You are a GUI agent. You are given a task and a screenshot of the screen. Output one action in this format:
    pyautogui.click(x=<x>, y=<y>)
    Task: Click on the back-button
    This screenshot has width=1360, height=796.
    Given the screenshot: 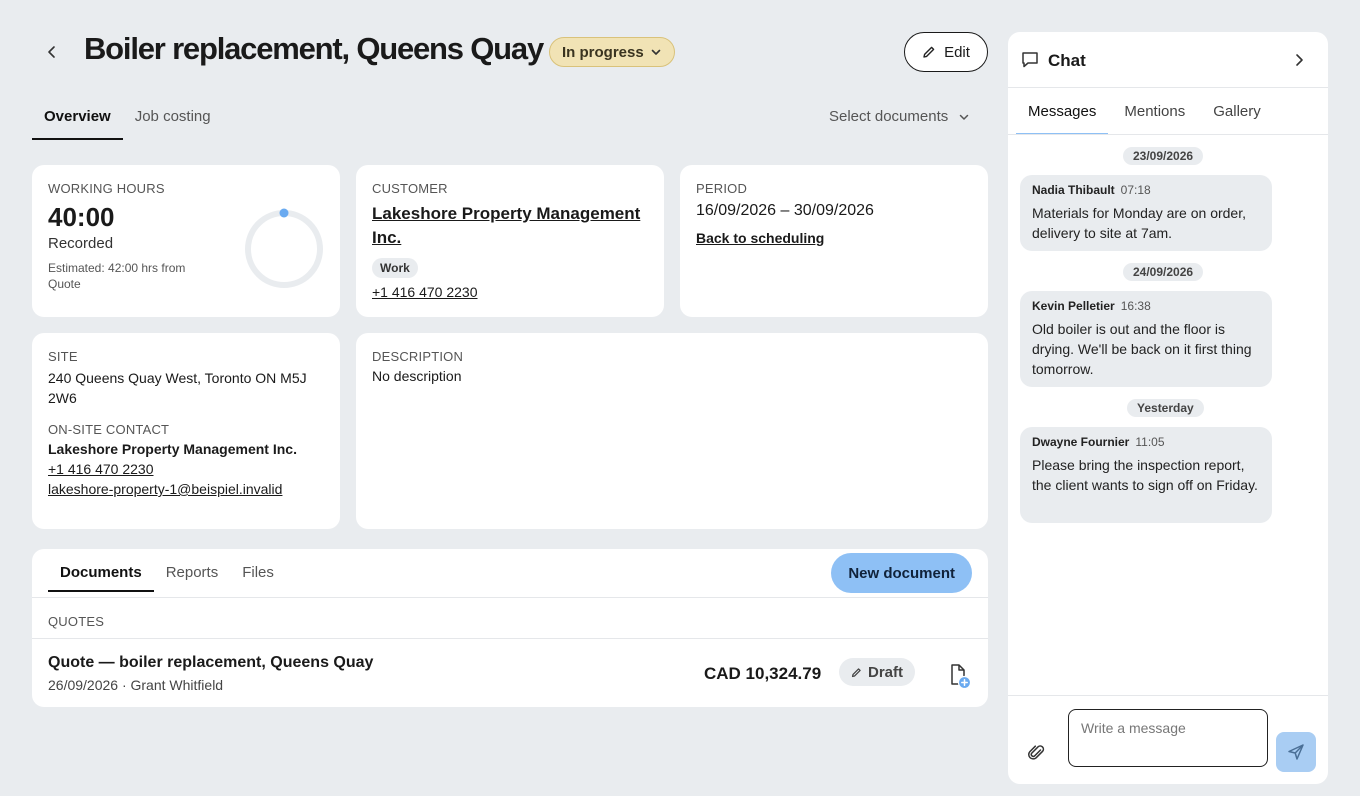 What is the action you would take?
    pyautogui.click(x=52, y=52)
    